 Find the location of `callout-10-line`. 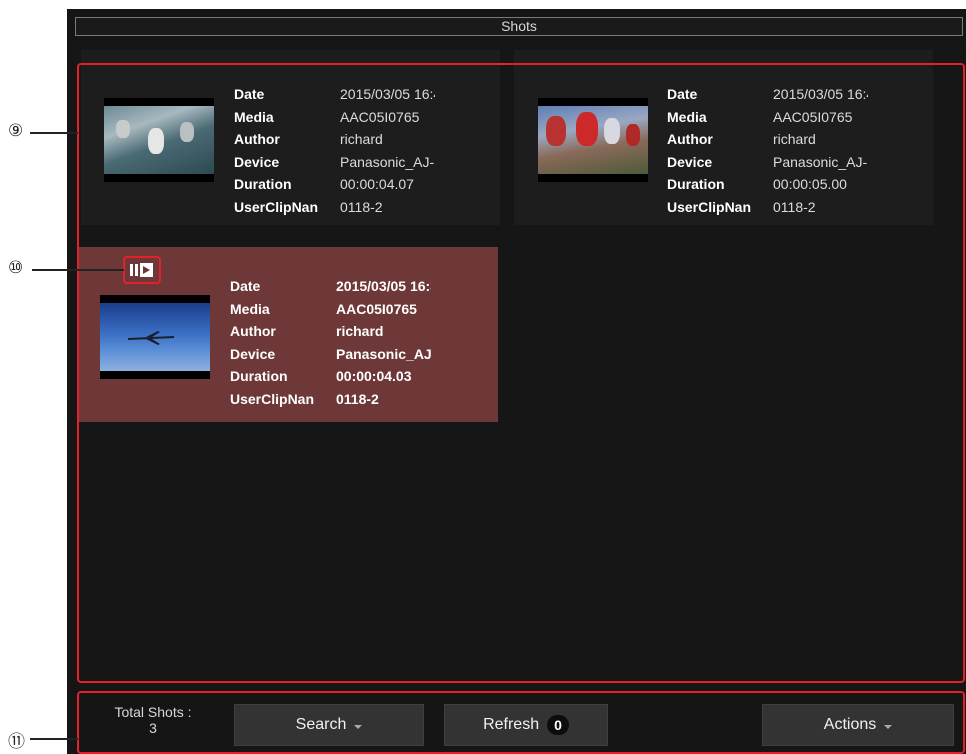

callout-10-line is located at coordinates (78, 270).